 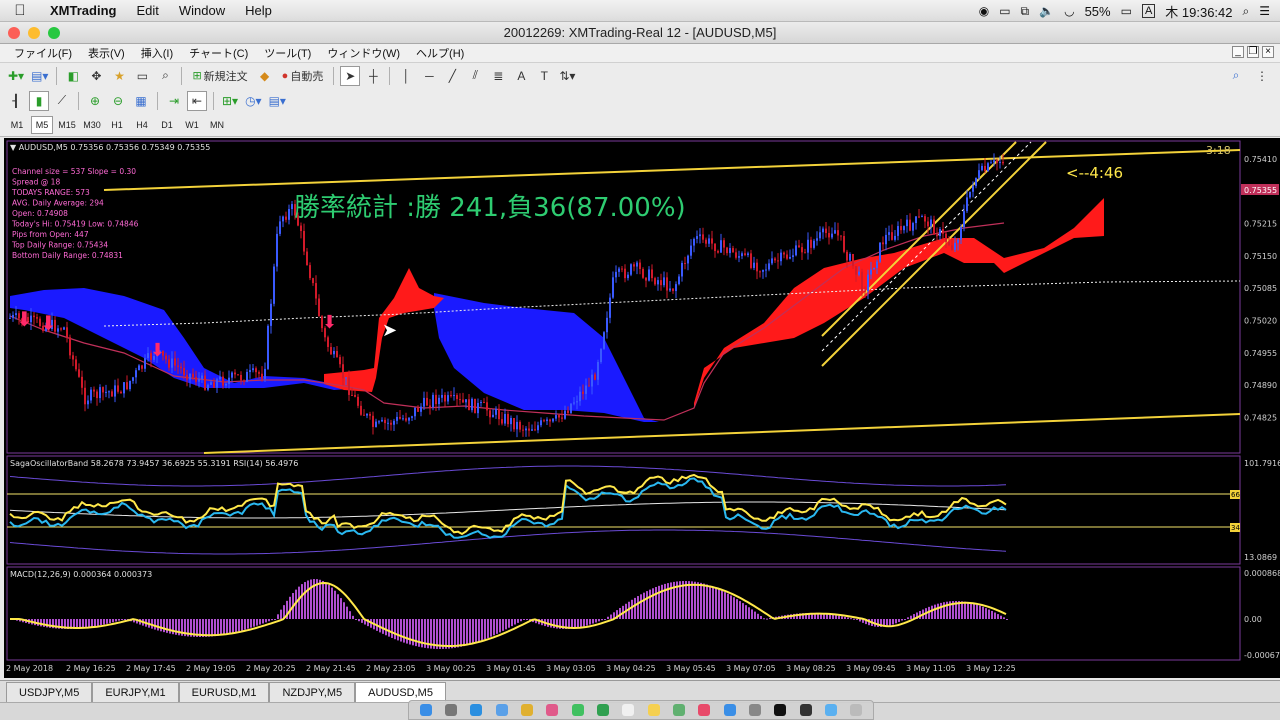 I want to click on menu-file: ファイル(F), so click(x=43, y=53).